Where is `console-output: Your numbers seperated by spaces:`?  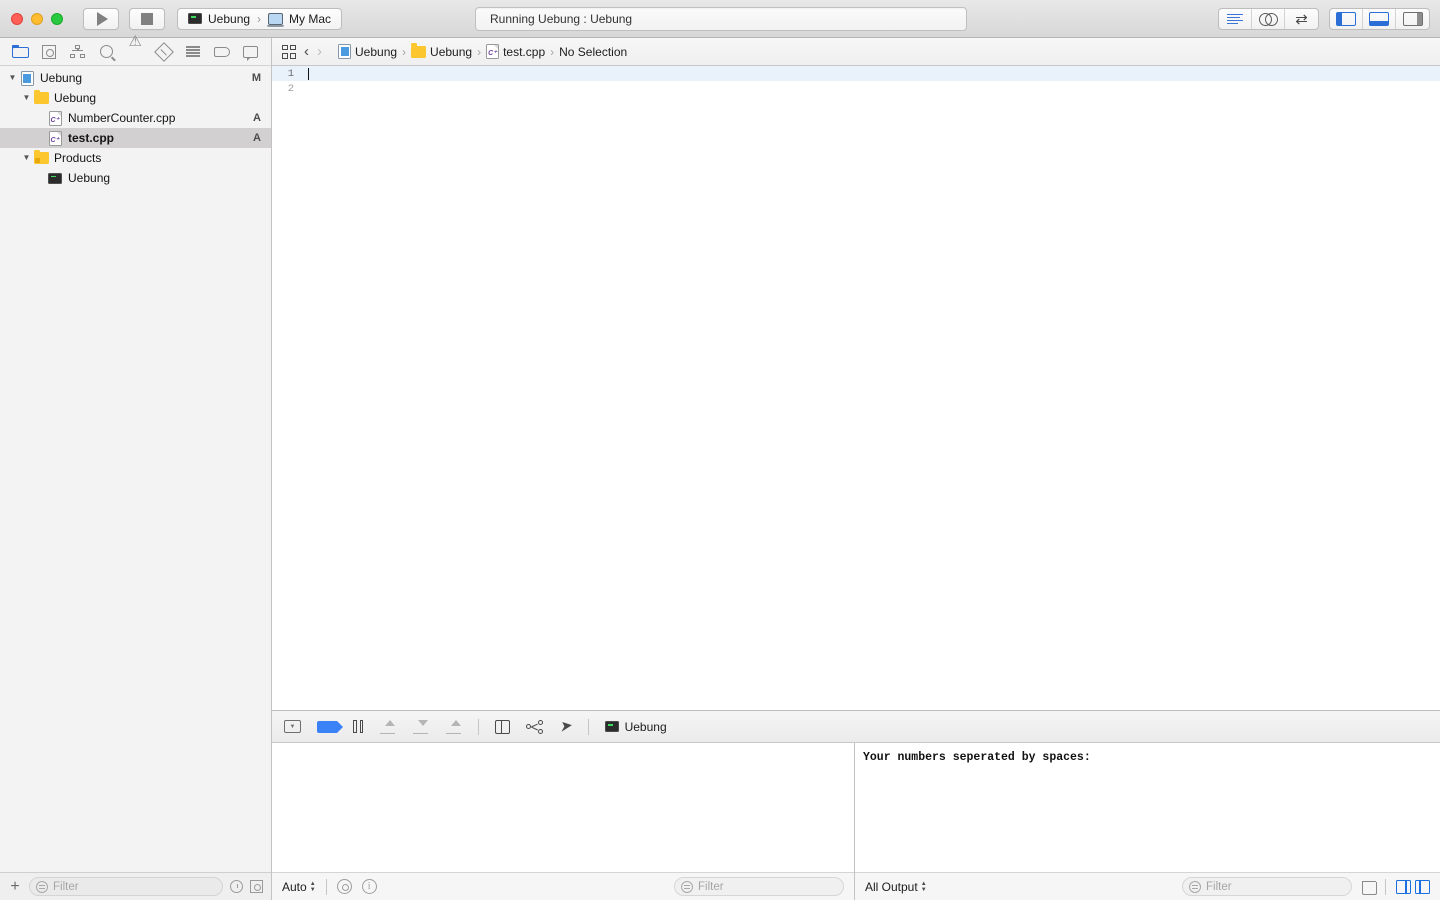
console-output: Your numbers seperated by spaces: is located at coordinates (1147, 807).